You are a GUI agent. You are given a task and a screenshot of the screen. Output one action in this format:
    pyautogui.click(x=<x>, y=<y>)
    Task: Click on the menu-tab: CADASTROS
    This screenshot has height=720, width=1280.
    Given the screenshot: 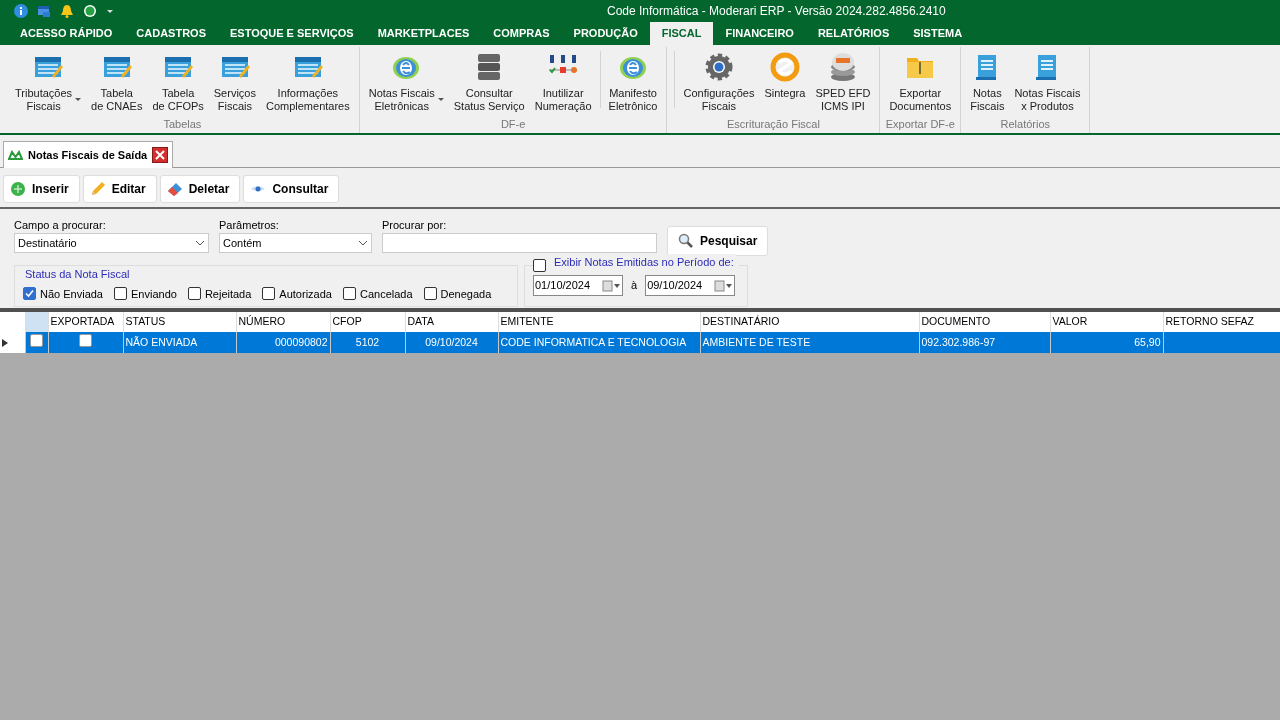 What is the action you would take?
    pyautogui.click(x=171, y=33)
    